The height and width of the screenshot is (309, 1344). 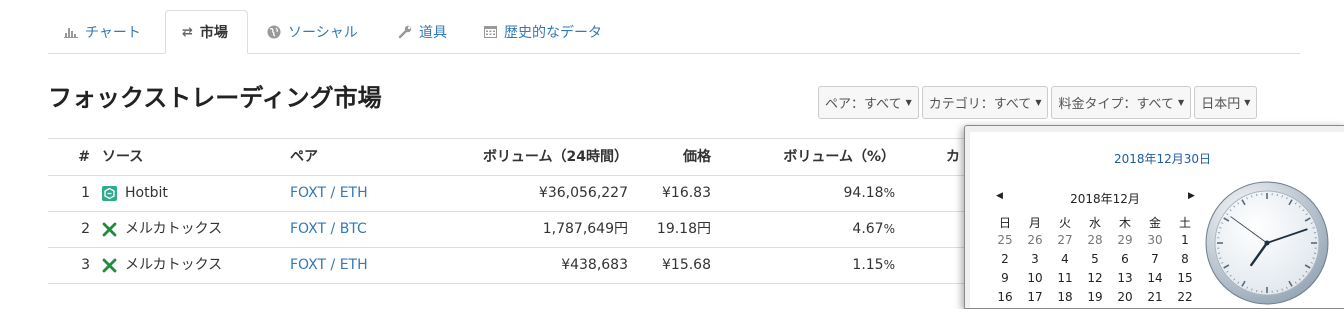 What do you see at coordinates (1065, 222) in the screenshot?
I see `weekday-header: 火` at bounding box center [1065, 222].